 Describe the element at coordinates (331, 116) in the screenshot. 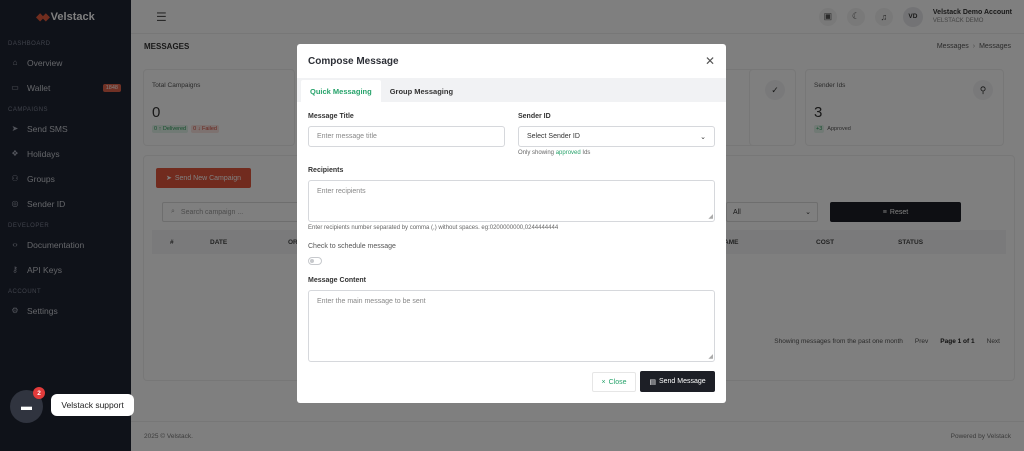

I see `message-title-label: Message Title` at that location.